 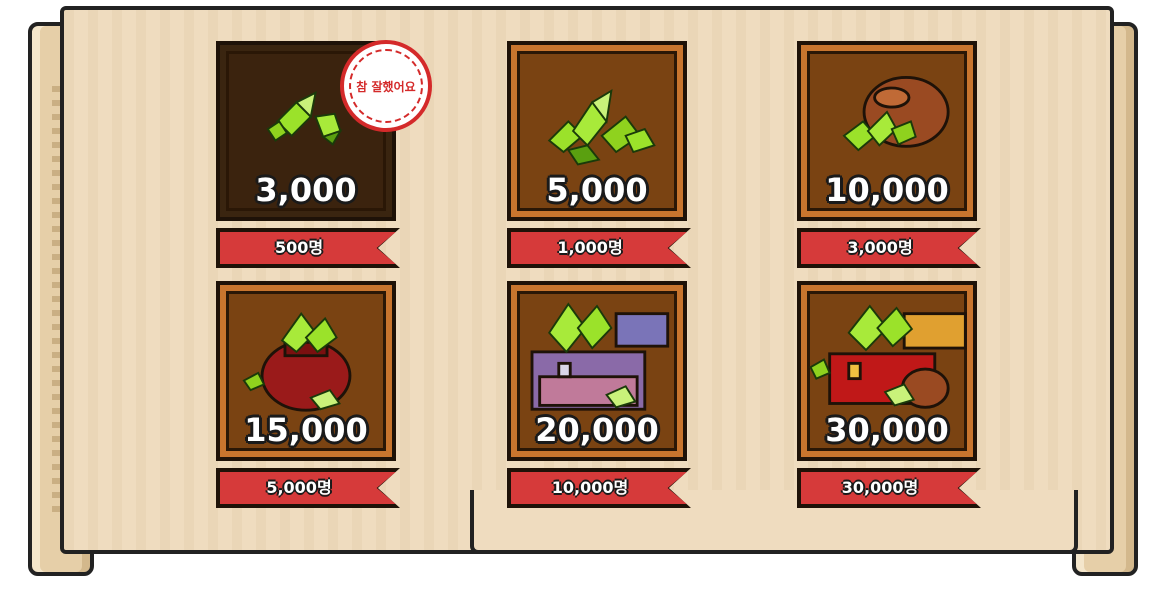 I want to click on requirement-label: 500명, so click(x=299, y=247).